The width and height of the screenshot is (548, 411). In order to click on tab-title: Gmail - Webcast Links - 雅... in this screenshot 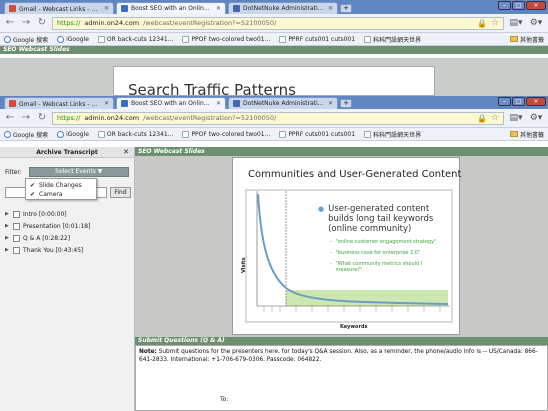, I will do `click(60, 104)`.